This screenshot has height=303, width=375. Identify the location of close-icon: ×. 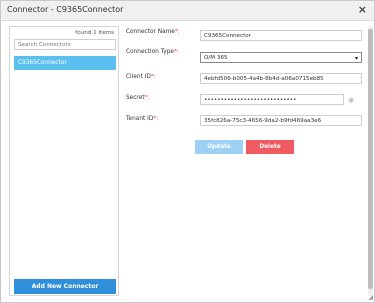
(362, 9).